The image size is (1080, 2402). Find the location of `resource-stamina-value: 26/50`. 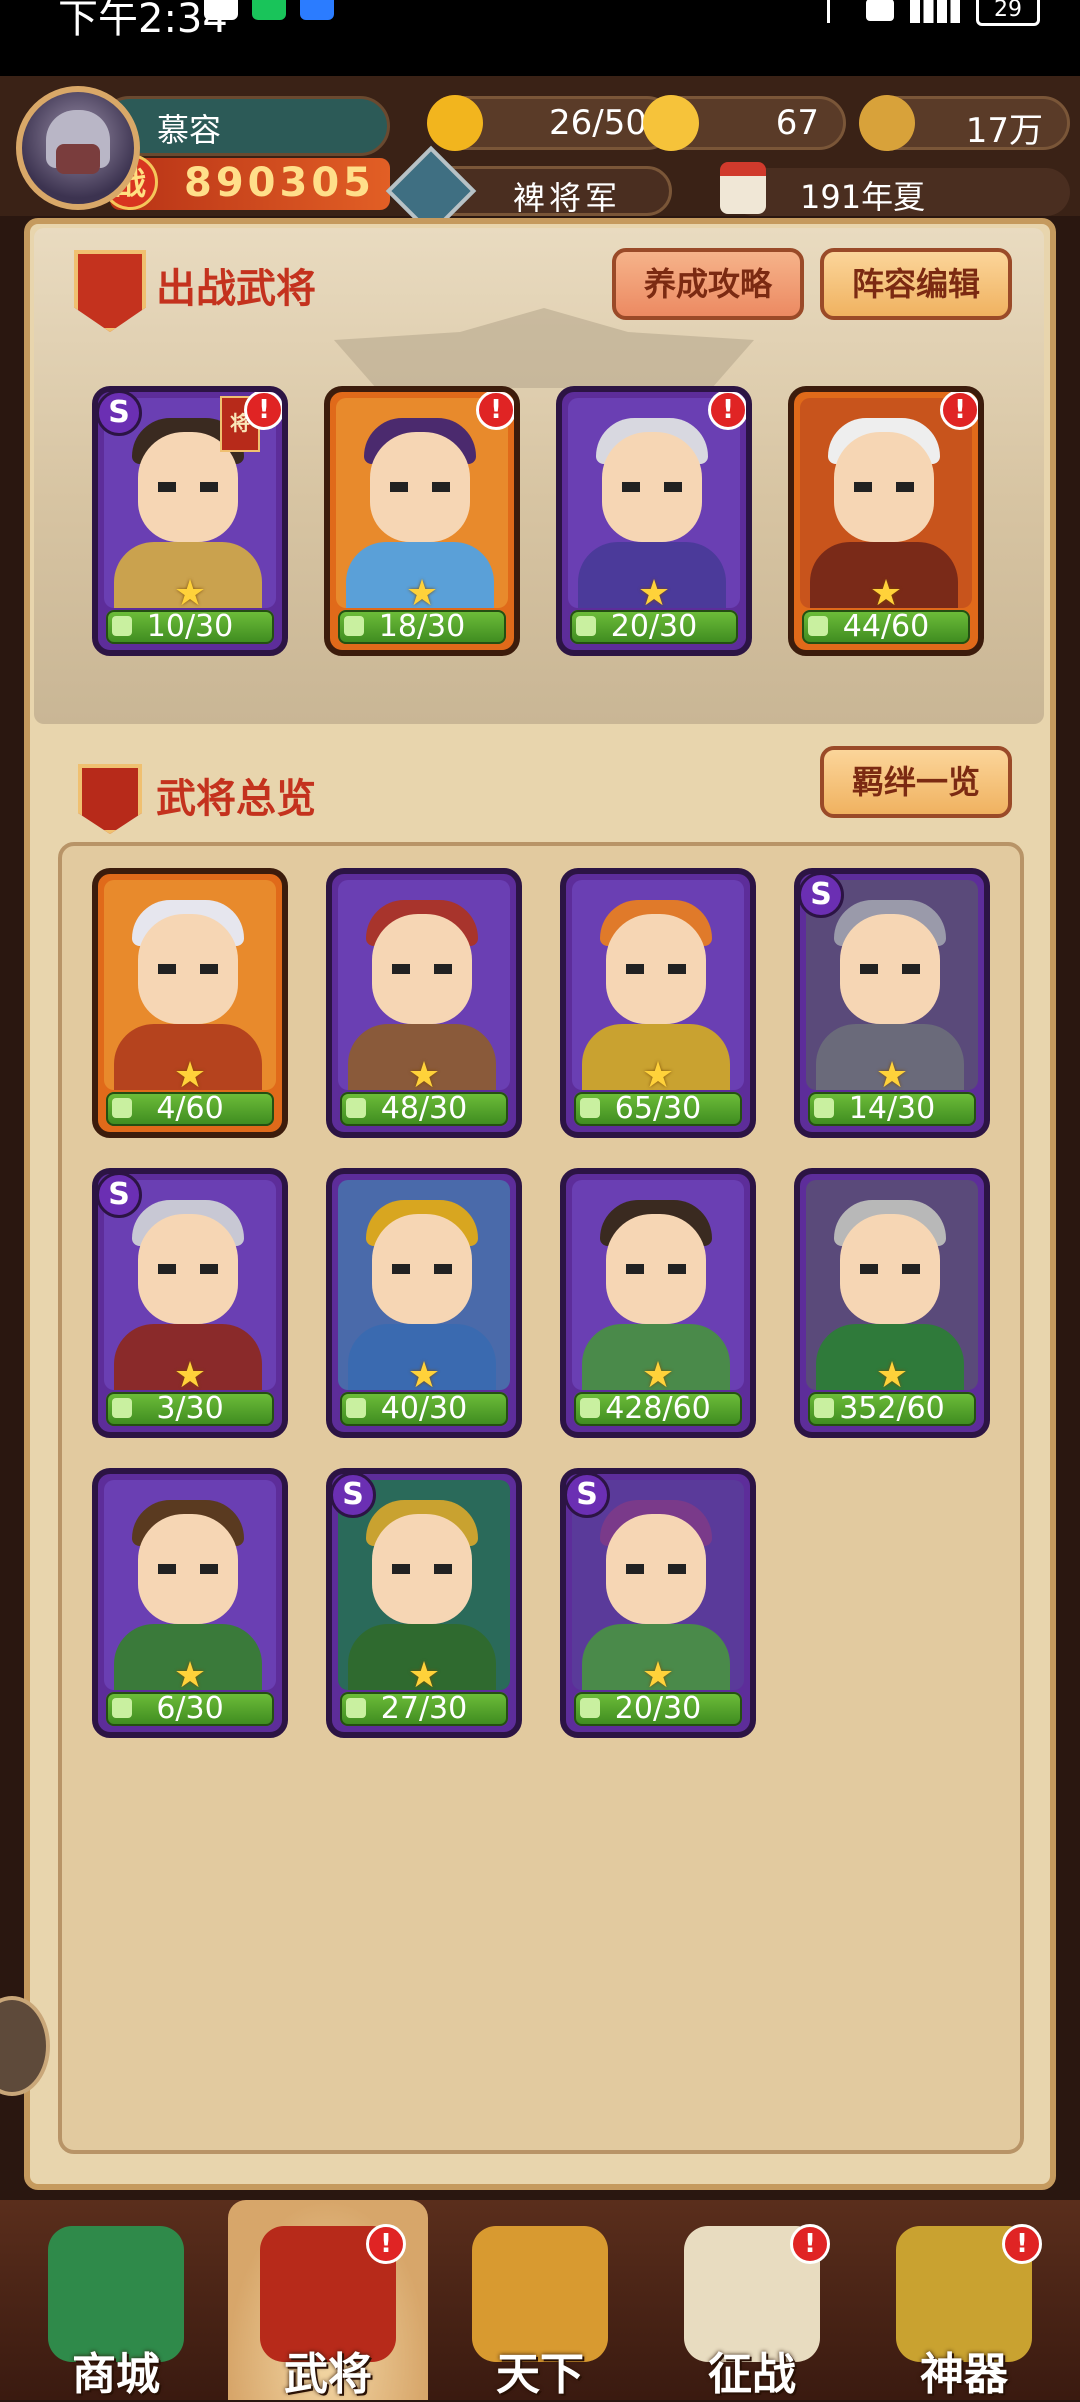

resource-stamina-value: 26/50 is located at coordinates (598, 123).